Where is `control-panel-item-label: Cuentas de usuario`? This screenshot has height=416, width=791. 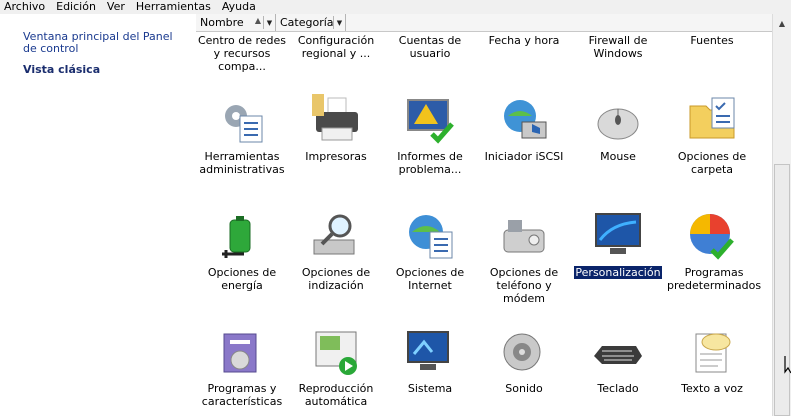
control-panel-item-label: Cuentas de usuario is located at coordinates (430, 47).